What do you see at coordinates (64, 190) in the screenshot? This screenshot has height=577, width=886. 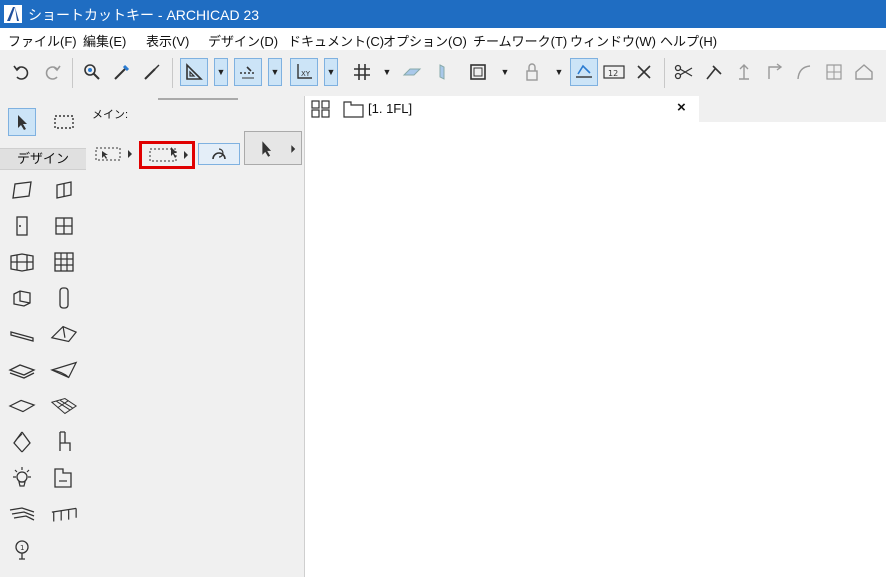 I see `column-tool-icon` at bounding box center [64, 190].